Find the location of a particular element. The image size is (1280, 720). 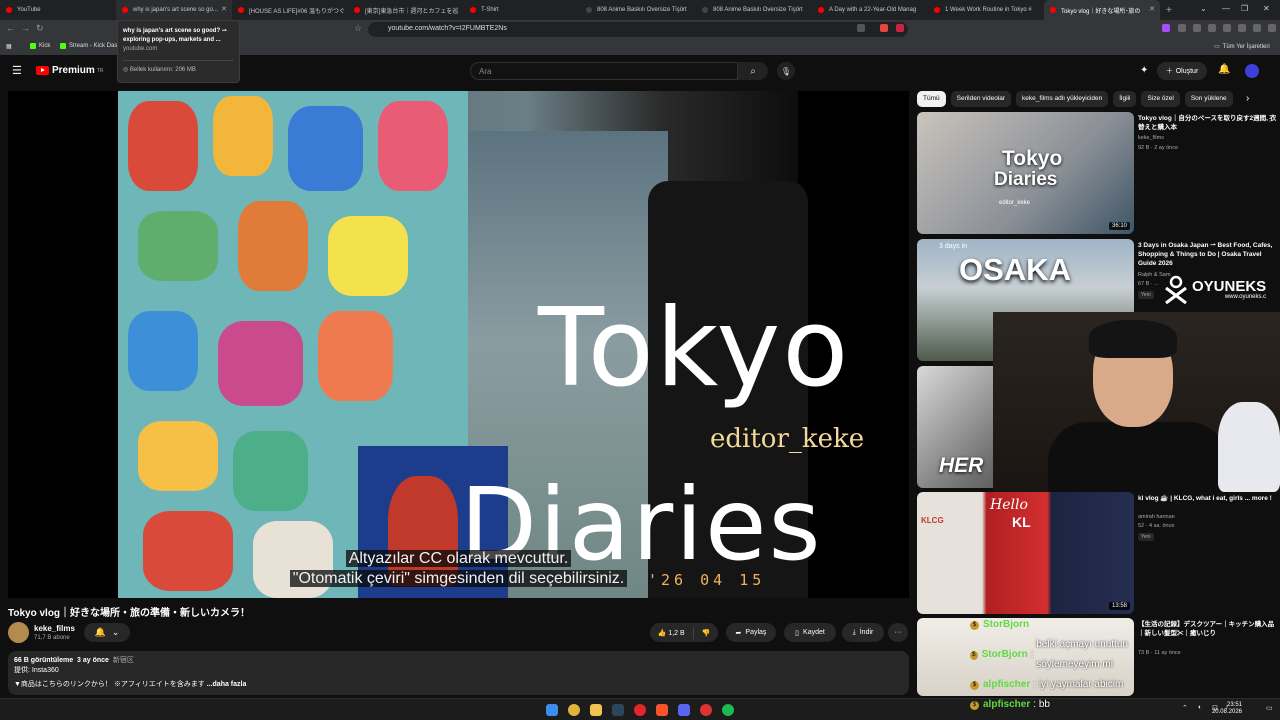

cast-icon is located at coordinates (861, 28).